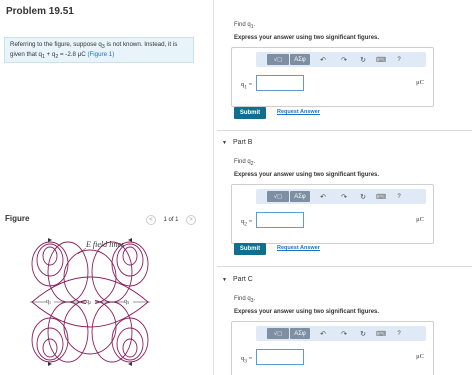  I want to click on part-b-header: ▼ Part B, so click(237, 142).